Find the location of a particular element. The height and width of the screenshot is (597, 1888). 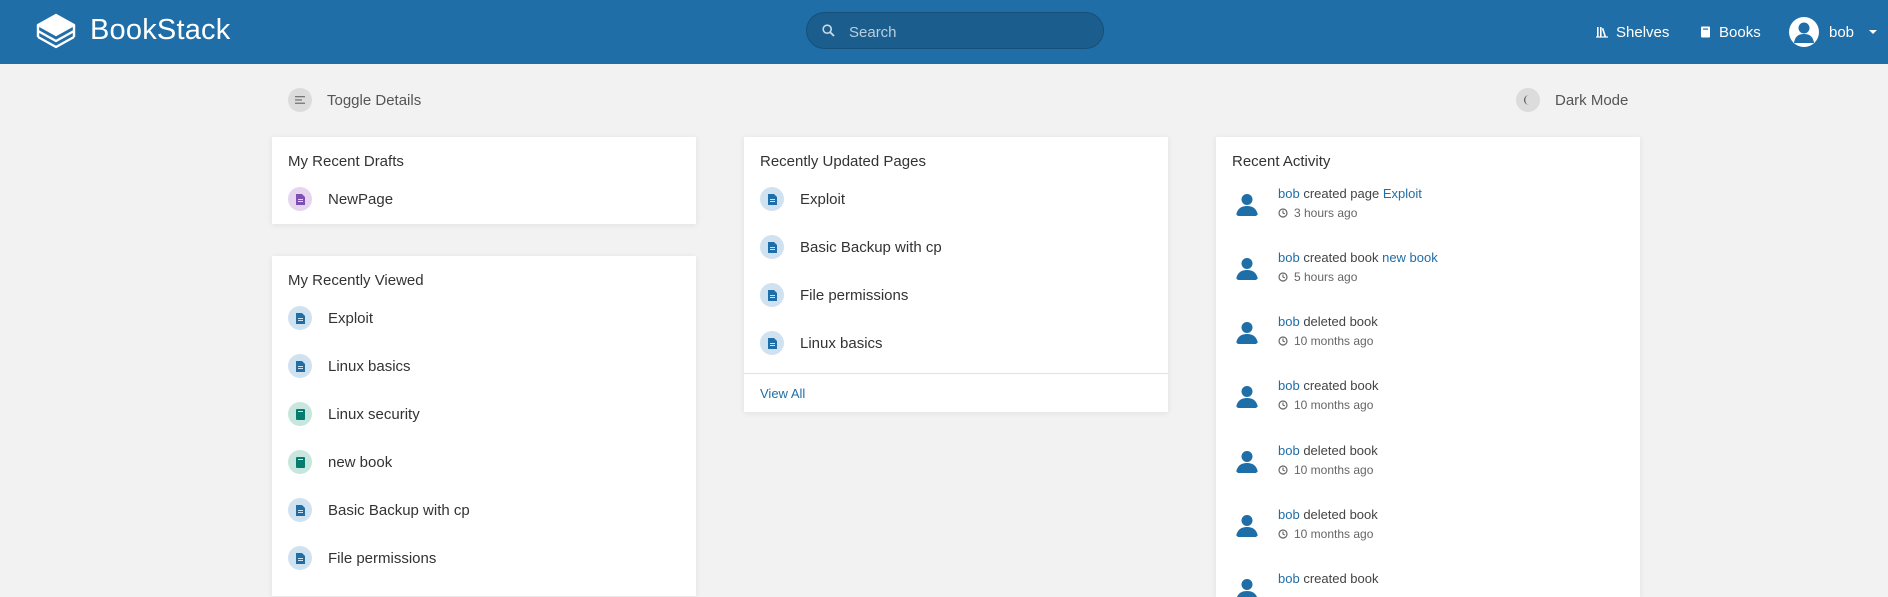

activity-item: bob created page Exploit 3 hours ago is located at coordinates (1427, 209).